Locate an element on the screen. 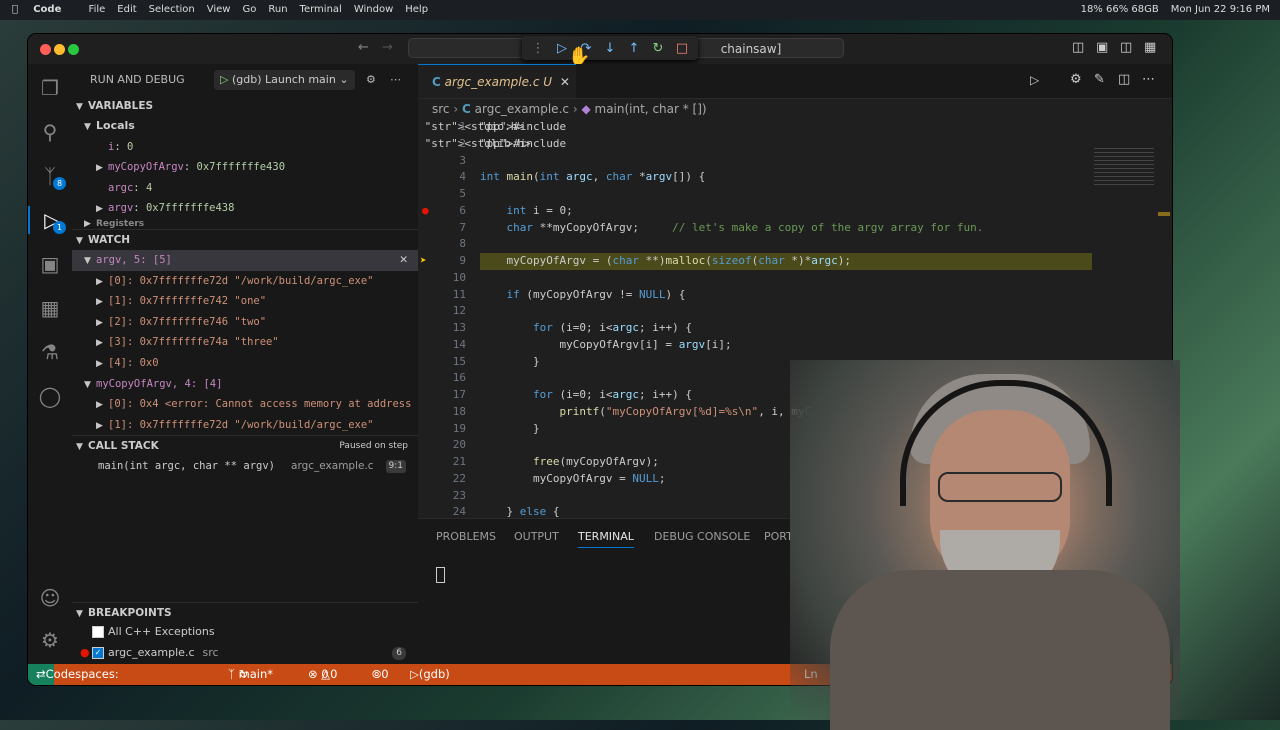 Image resolution: width=1280 pixels, height=730 pixels. line-number: 8 is located at coordinates (442, 244).